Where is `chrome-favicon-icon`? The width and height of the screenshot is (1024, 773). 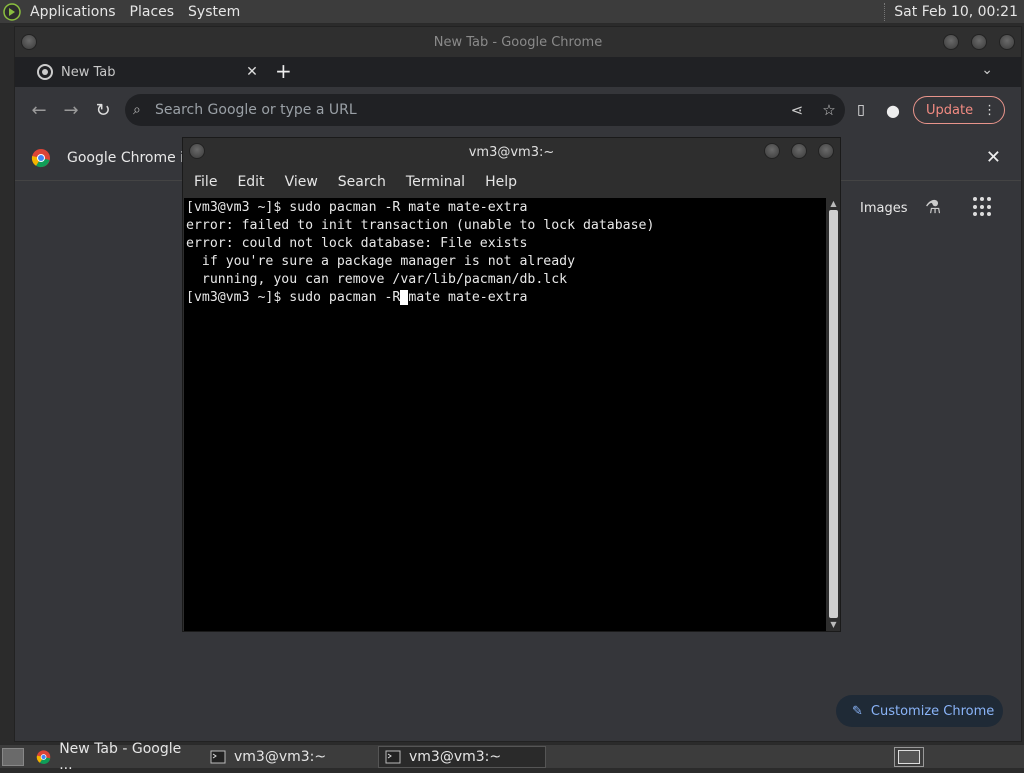 chrome-favicon-icon is located at coordinates (45, 72).